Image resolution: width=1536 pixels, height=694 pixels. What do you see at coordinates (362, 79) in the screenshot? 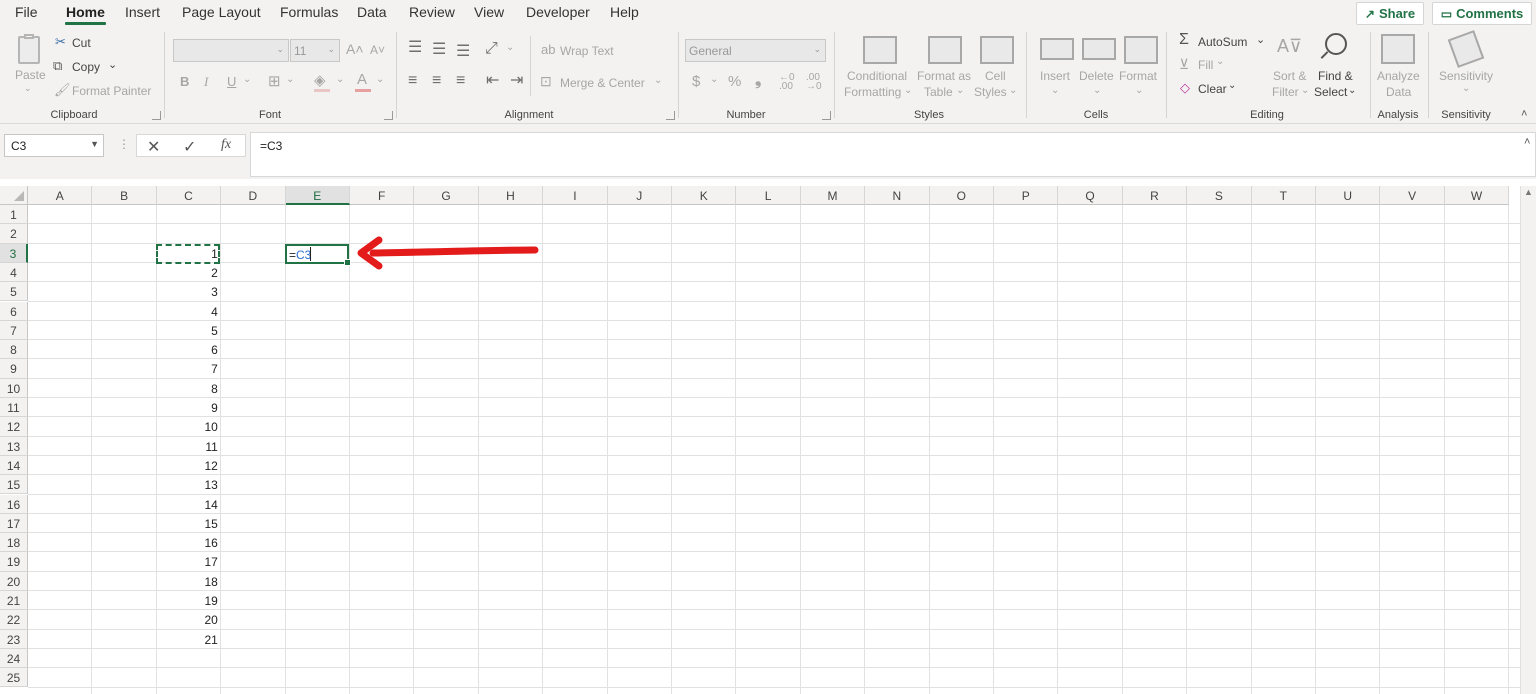
I see `font-color-icon: A` at bounding box center [362, 79].